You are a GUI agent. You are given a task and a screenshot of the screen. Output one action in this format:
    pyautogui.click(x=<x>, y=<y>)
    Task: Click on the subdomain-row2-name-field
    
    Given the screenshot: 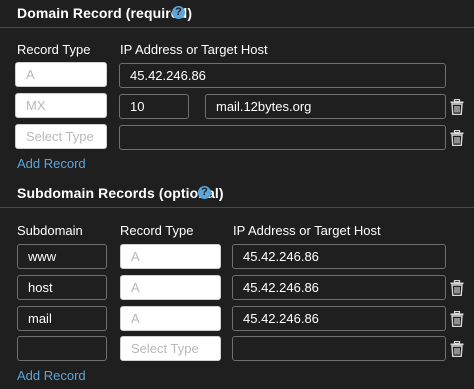 What is the action you would take?
    pyautogui.click(x=62, y=287)
    